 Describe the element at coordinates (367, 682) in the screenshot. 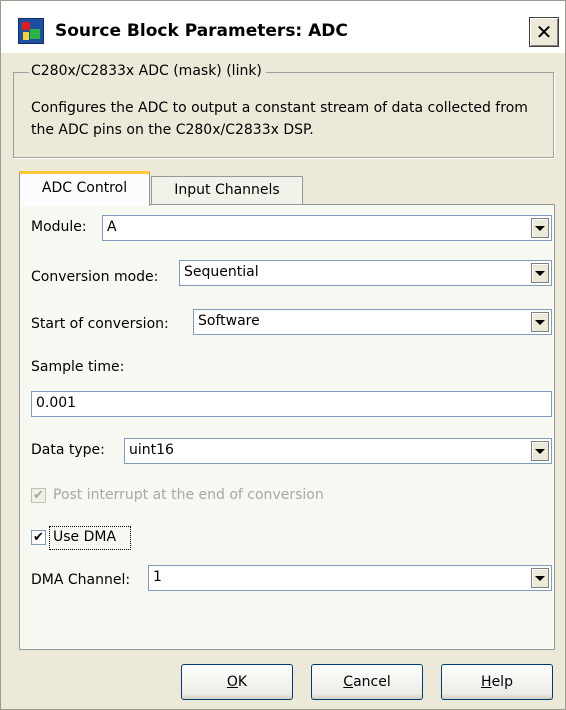

I see `cancel-button: Cancel` at that location.